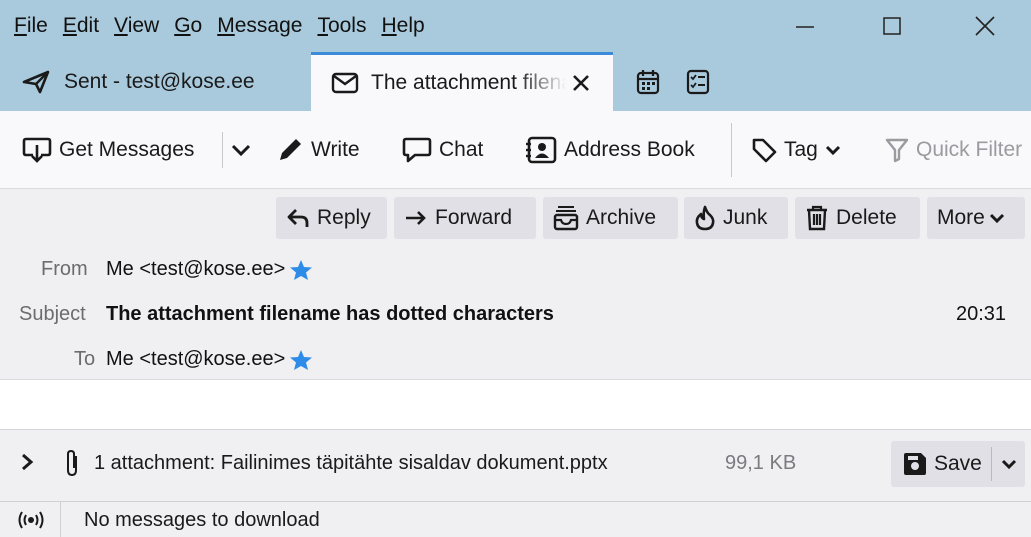  What do you see at coordinates (969, 149) in the screenshot?
I see `quick-filter-label: Quick Filter` at bounding box center [969, 149].